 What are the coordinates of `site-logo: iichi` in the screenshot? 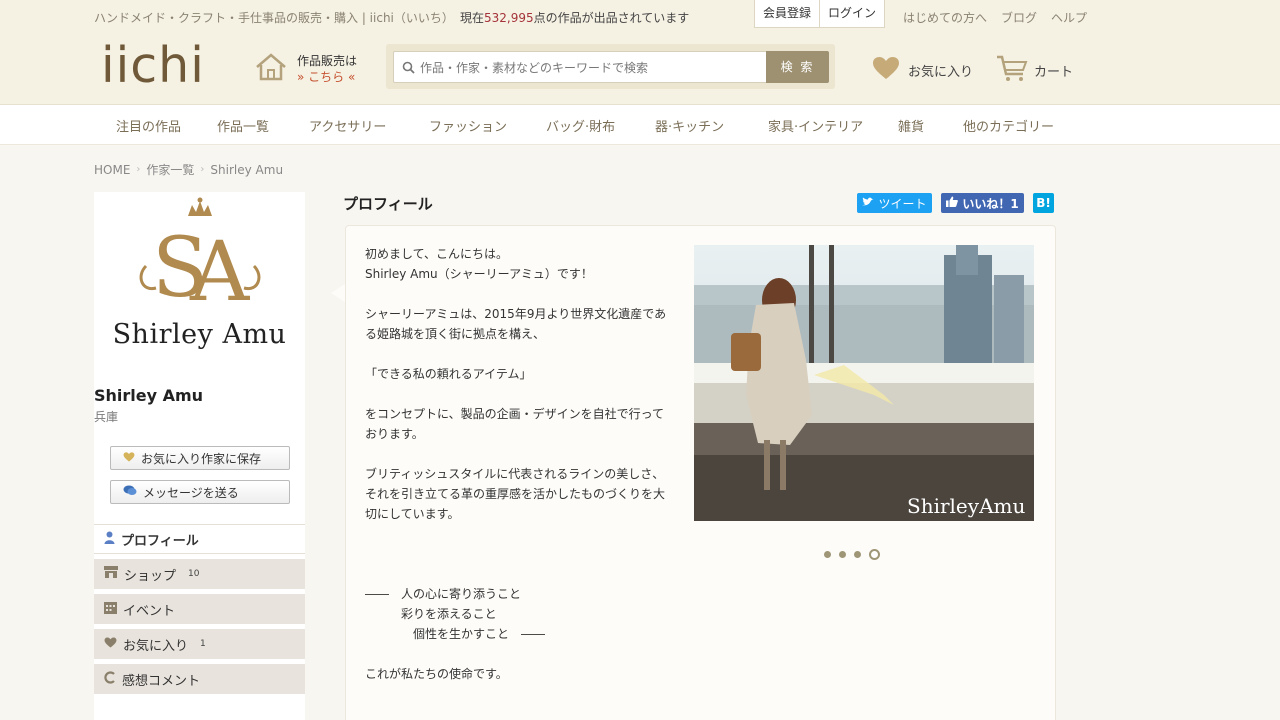 It's located at (153, 66).